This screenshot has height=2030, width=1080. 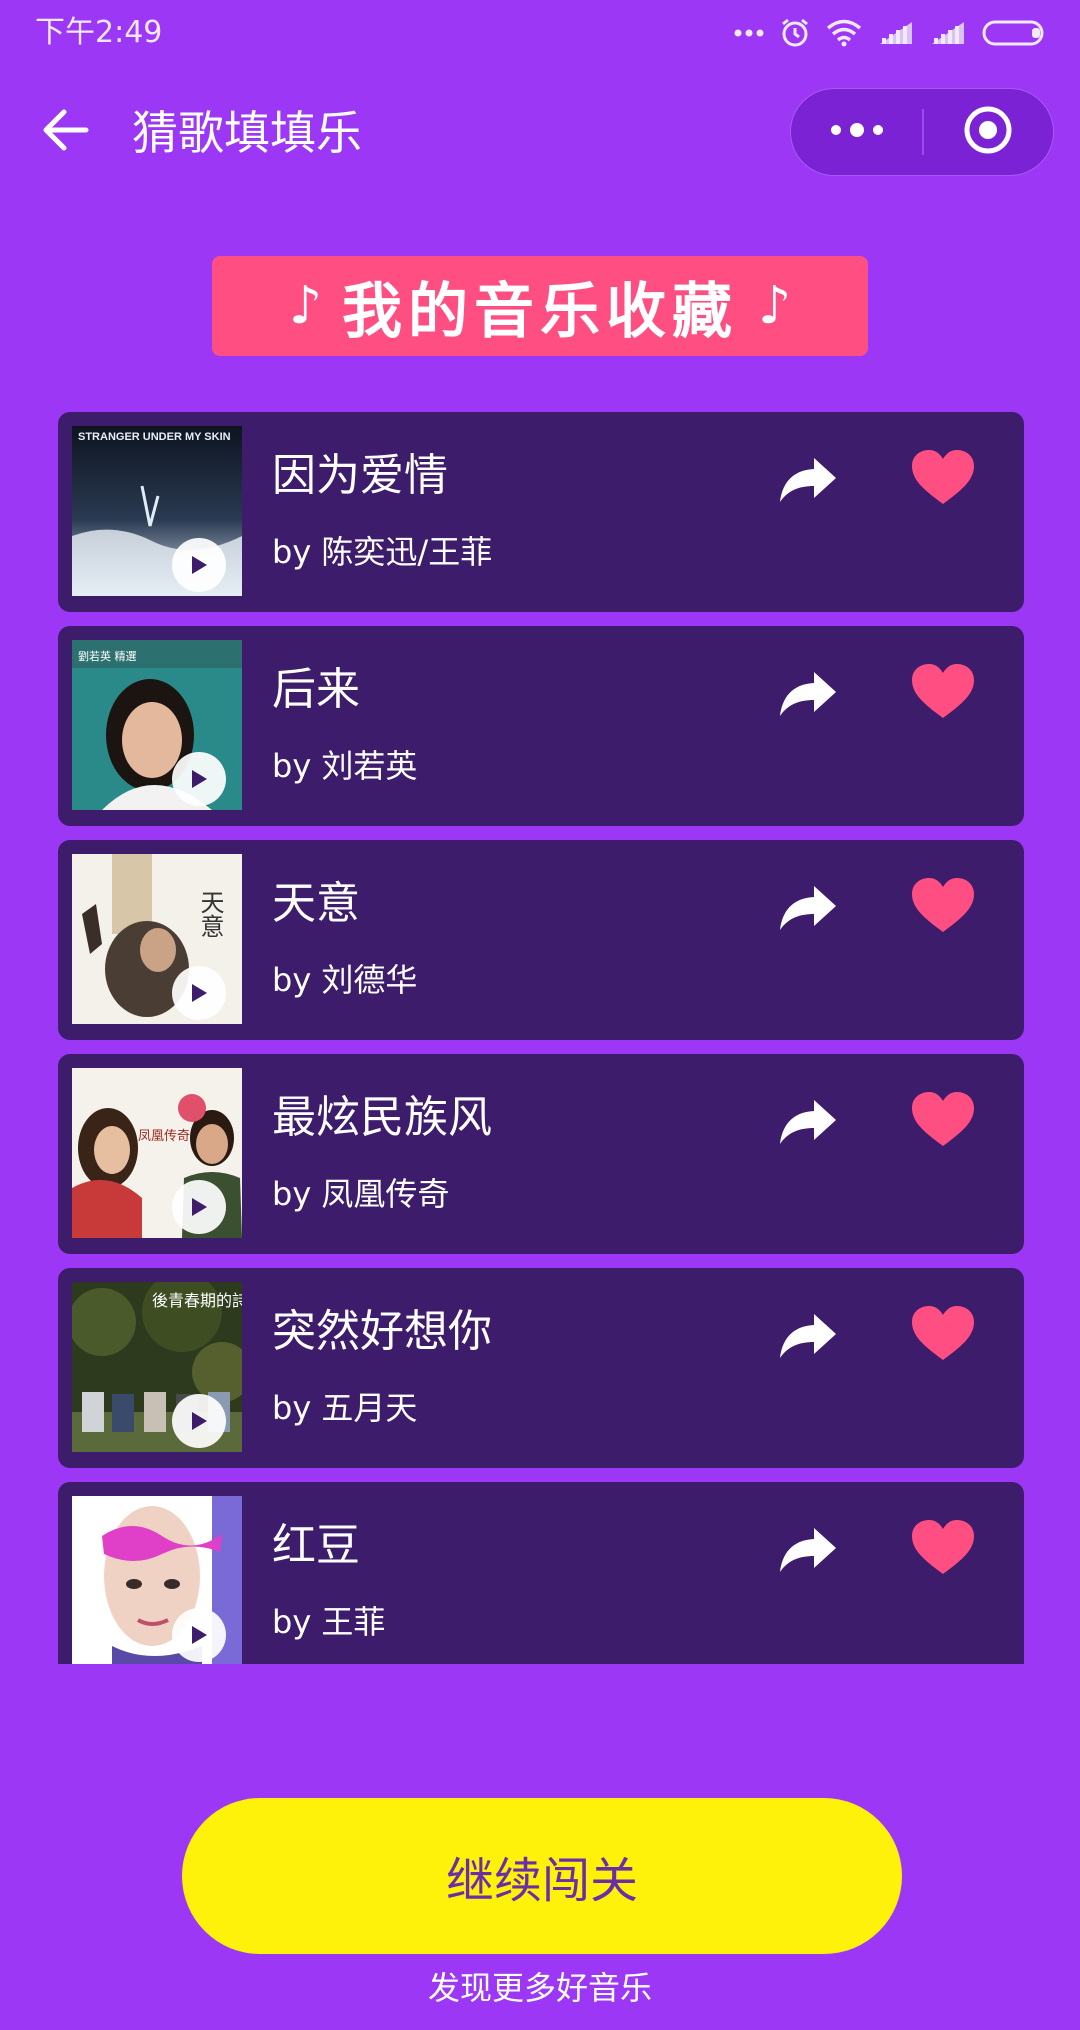 What do you see at coordinates (541, 1368) in the screenshot?
I see `song-card: 後青春期的詩 突然好想你 by 五月天` at bounding box center [541, 1368].